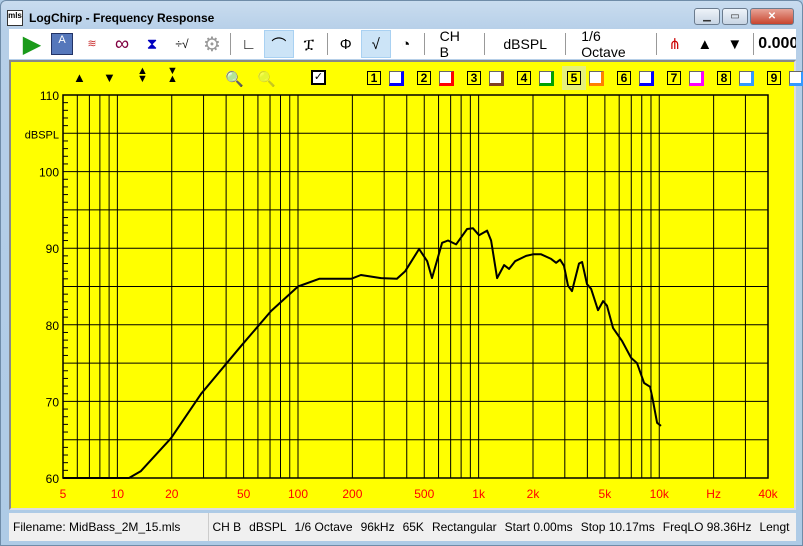 This screenshot has height=546, width=803. Describe the element at coordinates (606, 494) in the screenshot. I see `x-tick-label: 5k` at that location.